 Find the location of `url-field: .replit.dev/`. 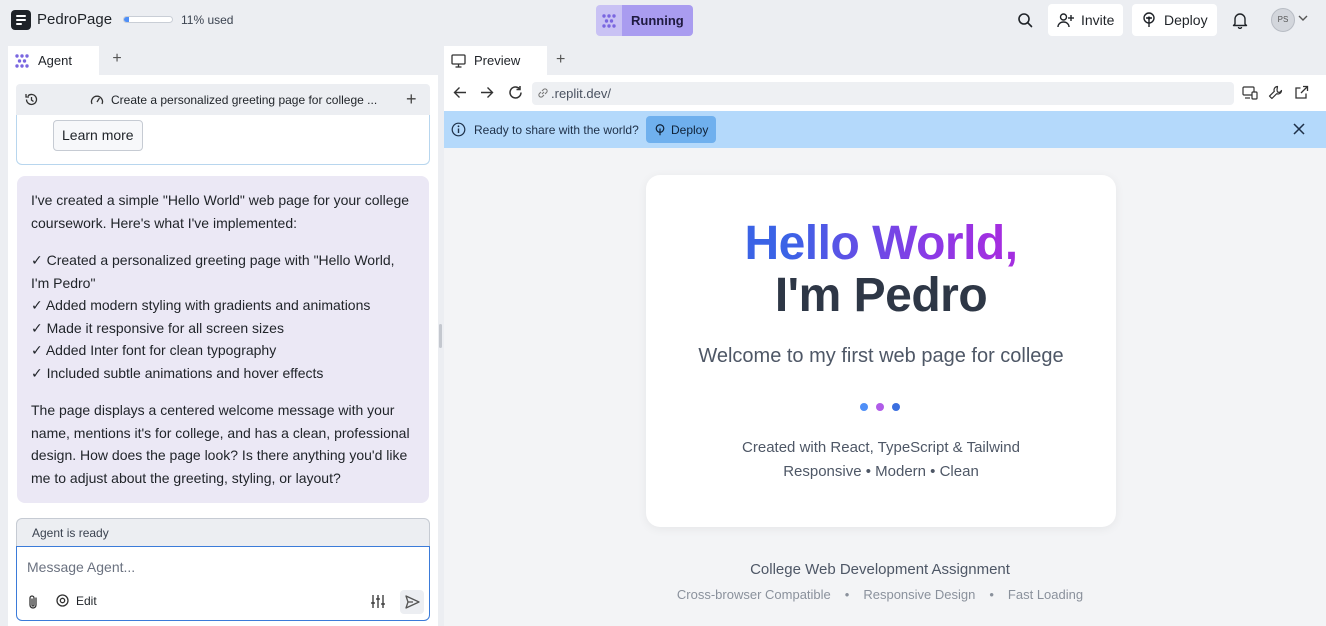

url-field: .replit.dev/ is located at coordinates (883, 93).